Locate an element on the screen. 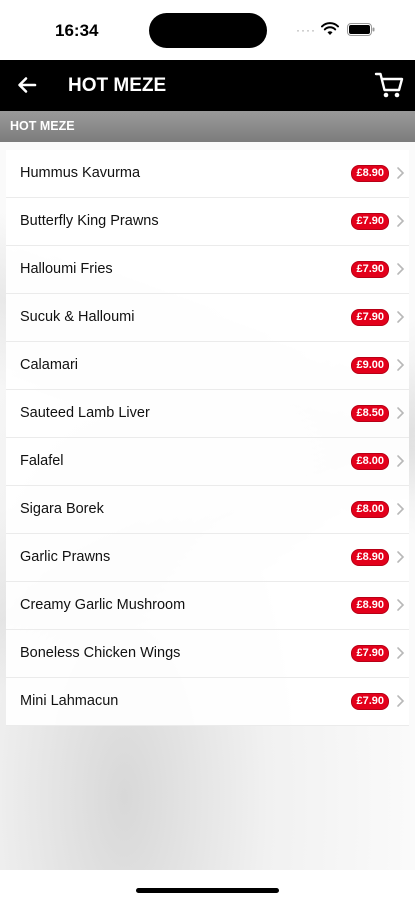  status-time: 16:34 is located at coordinates (77, 30).